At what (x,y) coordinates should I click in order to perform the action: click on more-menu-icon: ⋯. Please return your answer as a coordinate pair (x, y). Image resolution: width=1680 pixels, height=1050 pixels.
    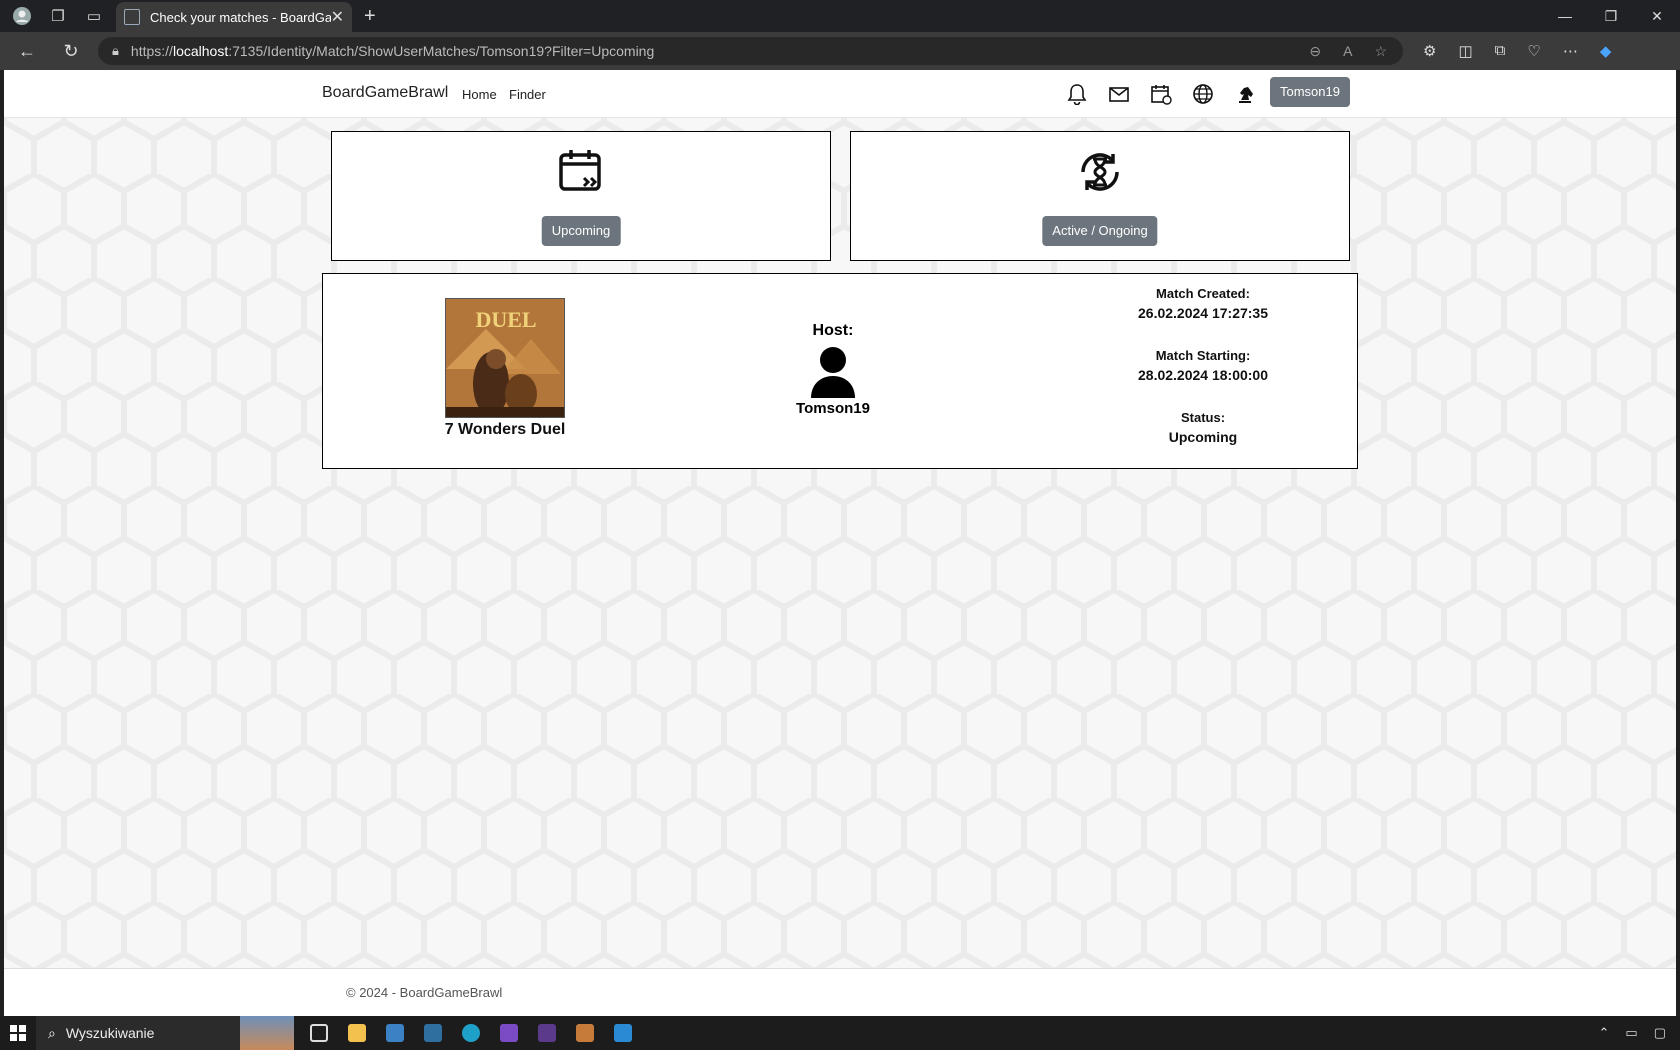
    Looking at the image, I should click on (1570, 51).